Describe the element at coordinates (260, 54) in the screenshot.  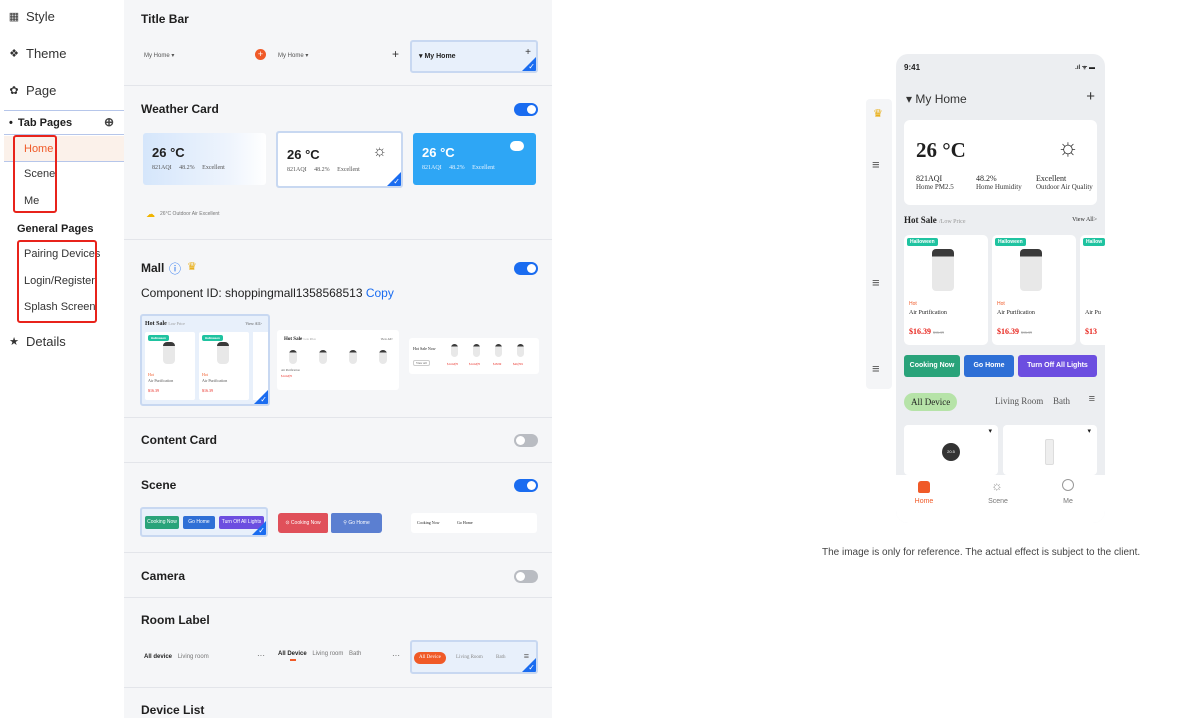
I see `plus-circle-icon: +` at that location.